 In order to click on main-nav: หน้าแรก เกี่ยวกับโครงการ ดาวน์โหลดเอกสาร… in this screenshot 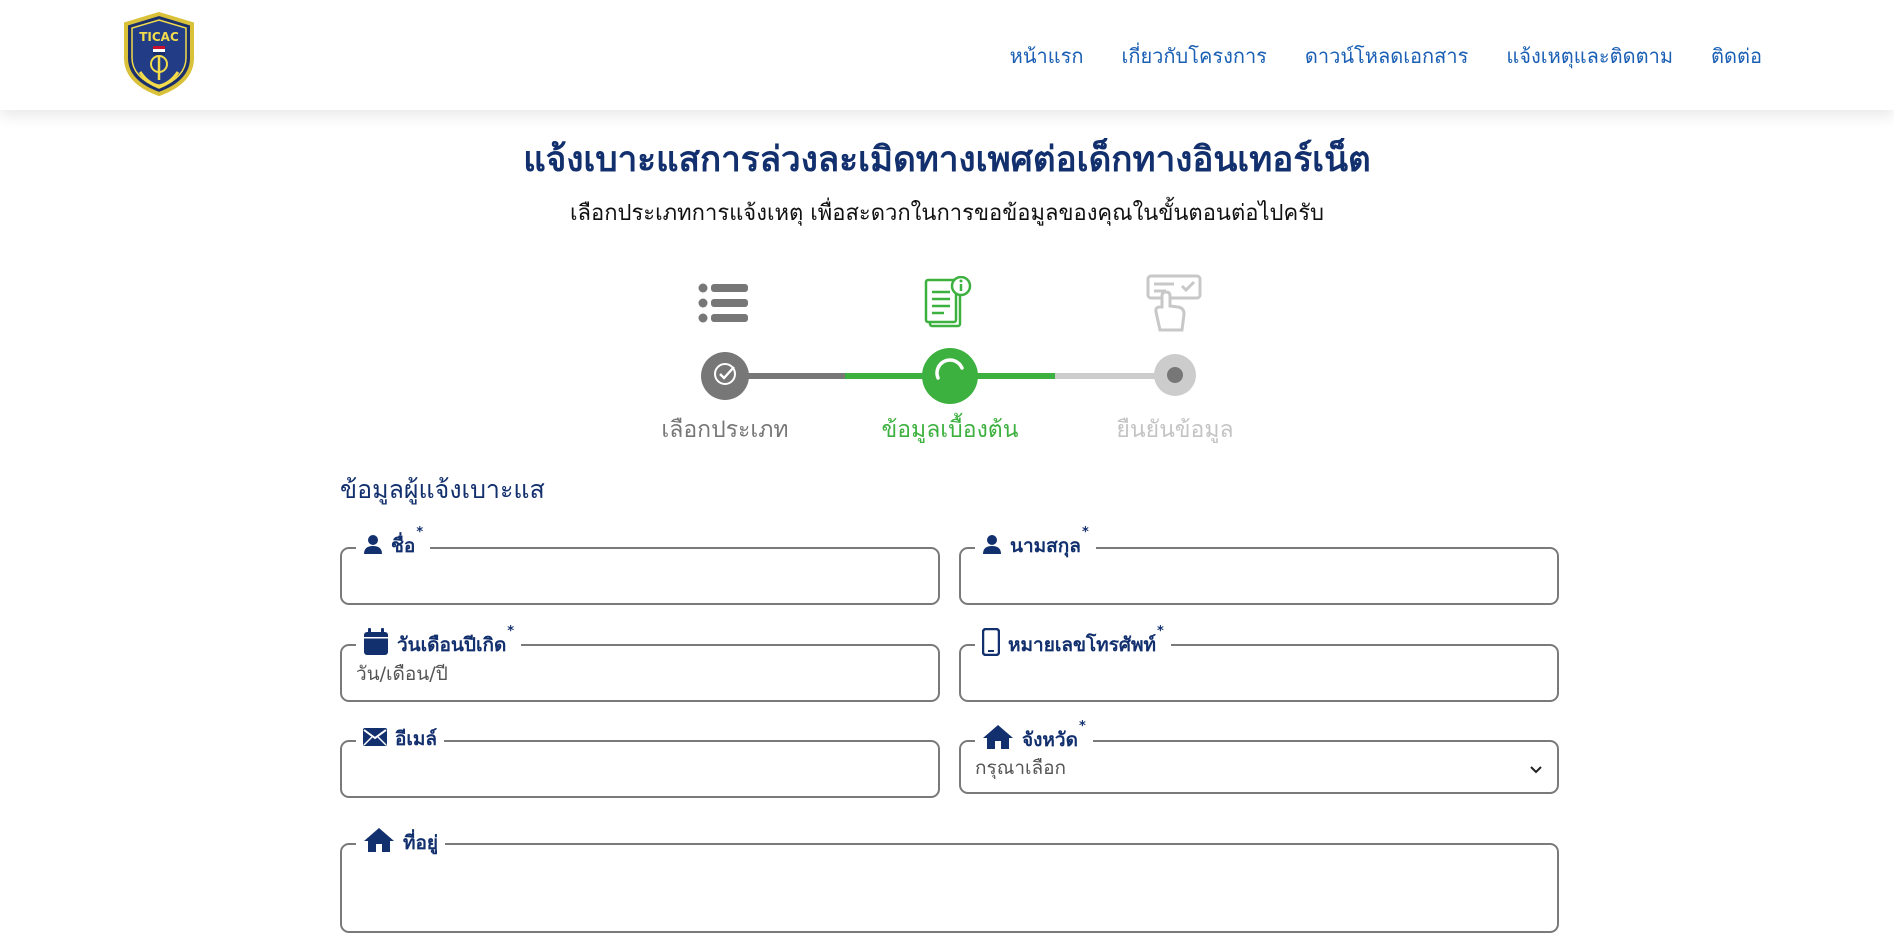, I will do `click(1386, 56)`.